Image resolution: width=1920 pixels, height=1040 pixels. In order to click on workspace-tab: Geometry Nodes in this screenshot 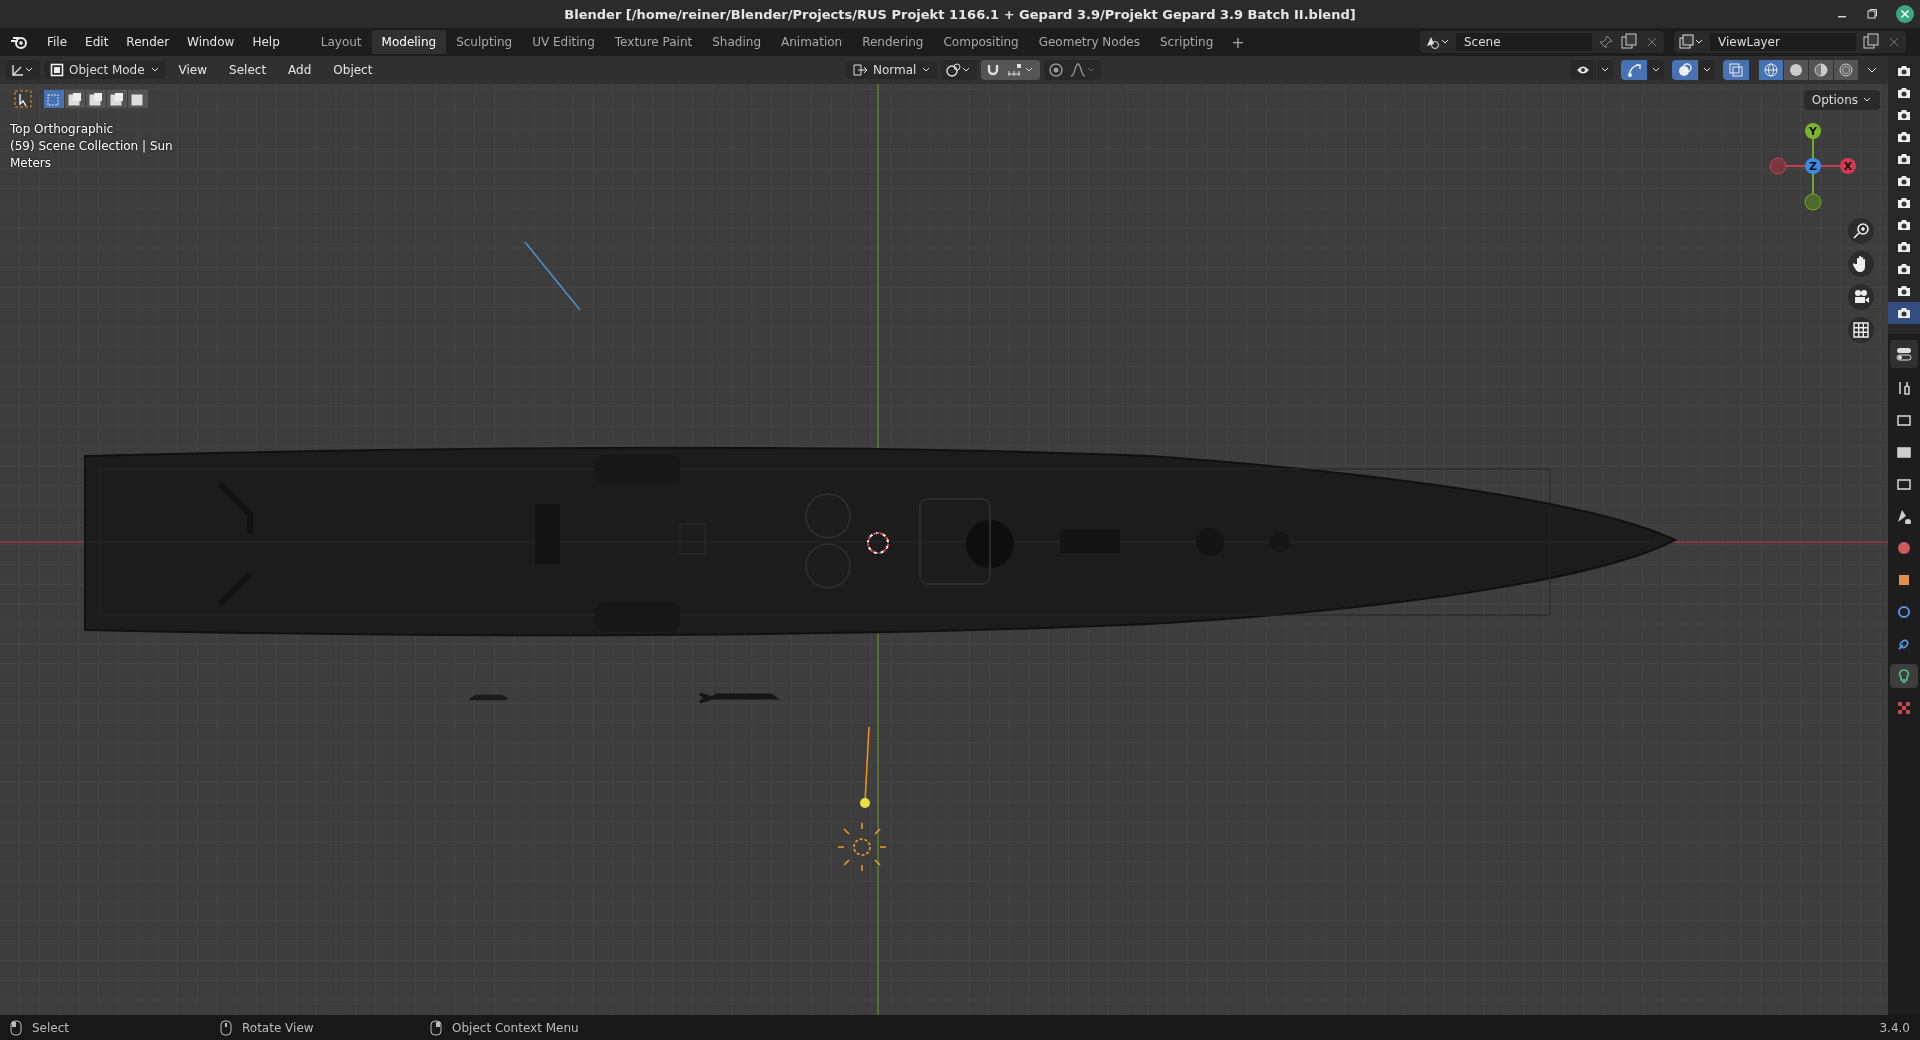, I will do `click(1089, 42)`.